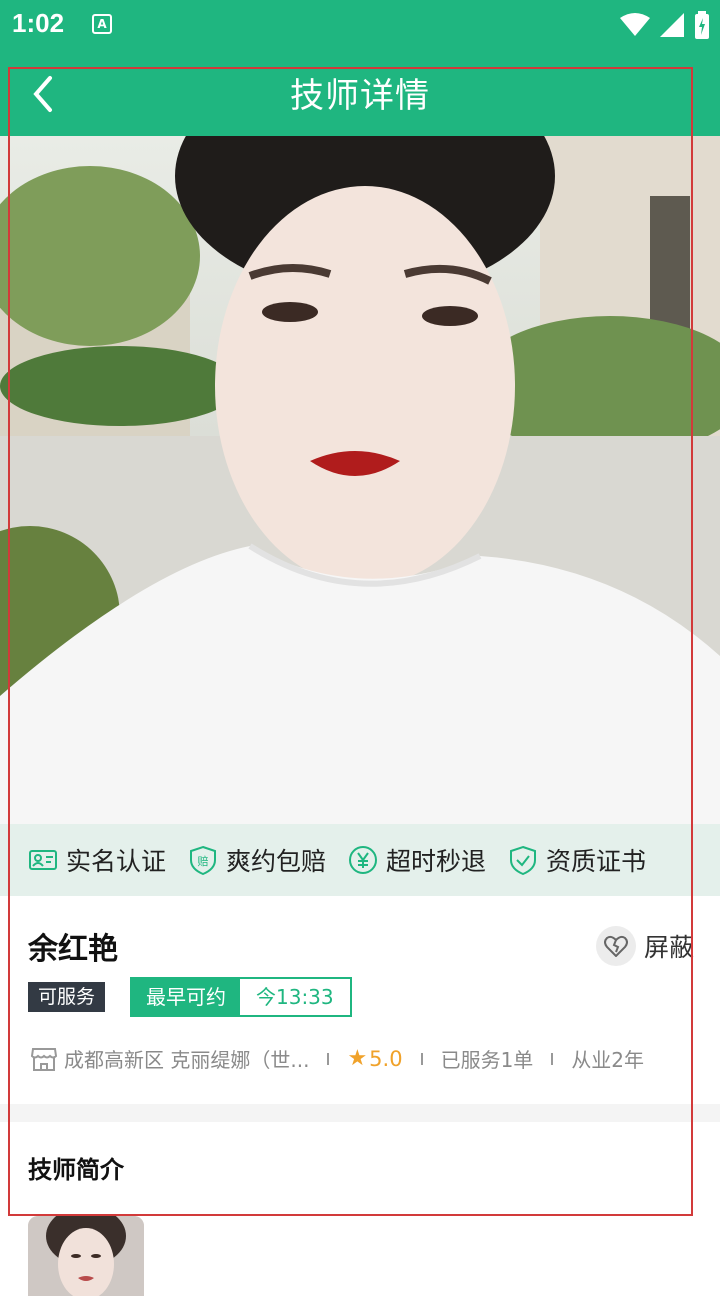 The image size is (720, 1296). I want to click on status-bar: 1:02 A, so click(360, 25).